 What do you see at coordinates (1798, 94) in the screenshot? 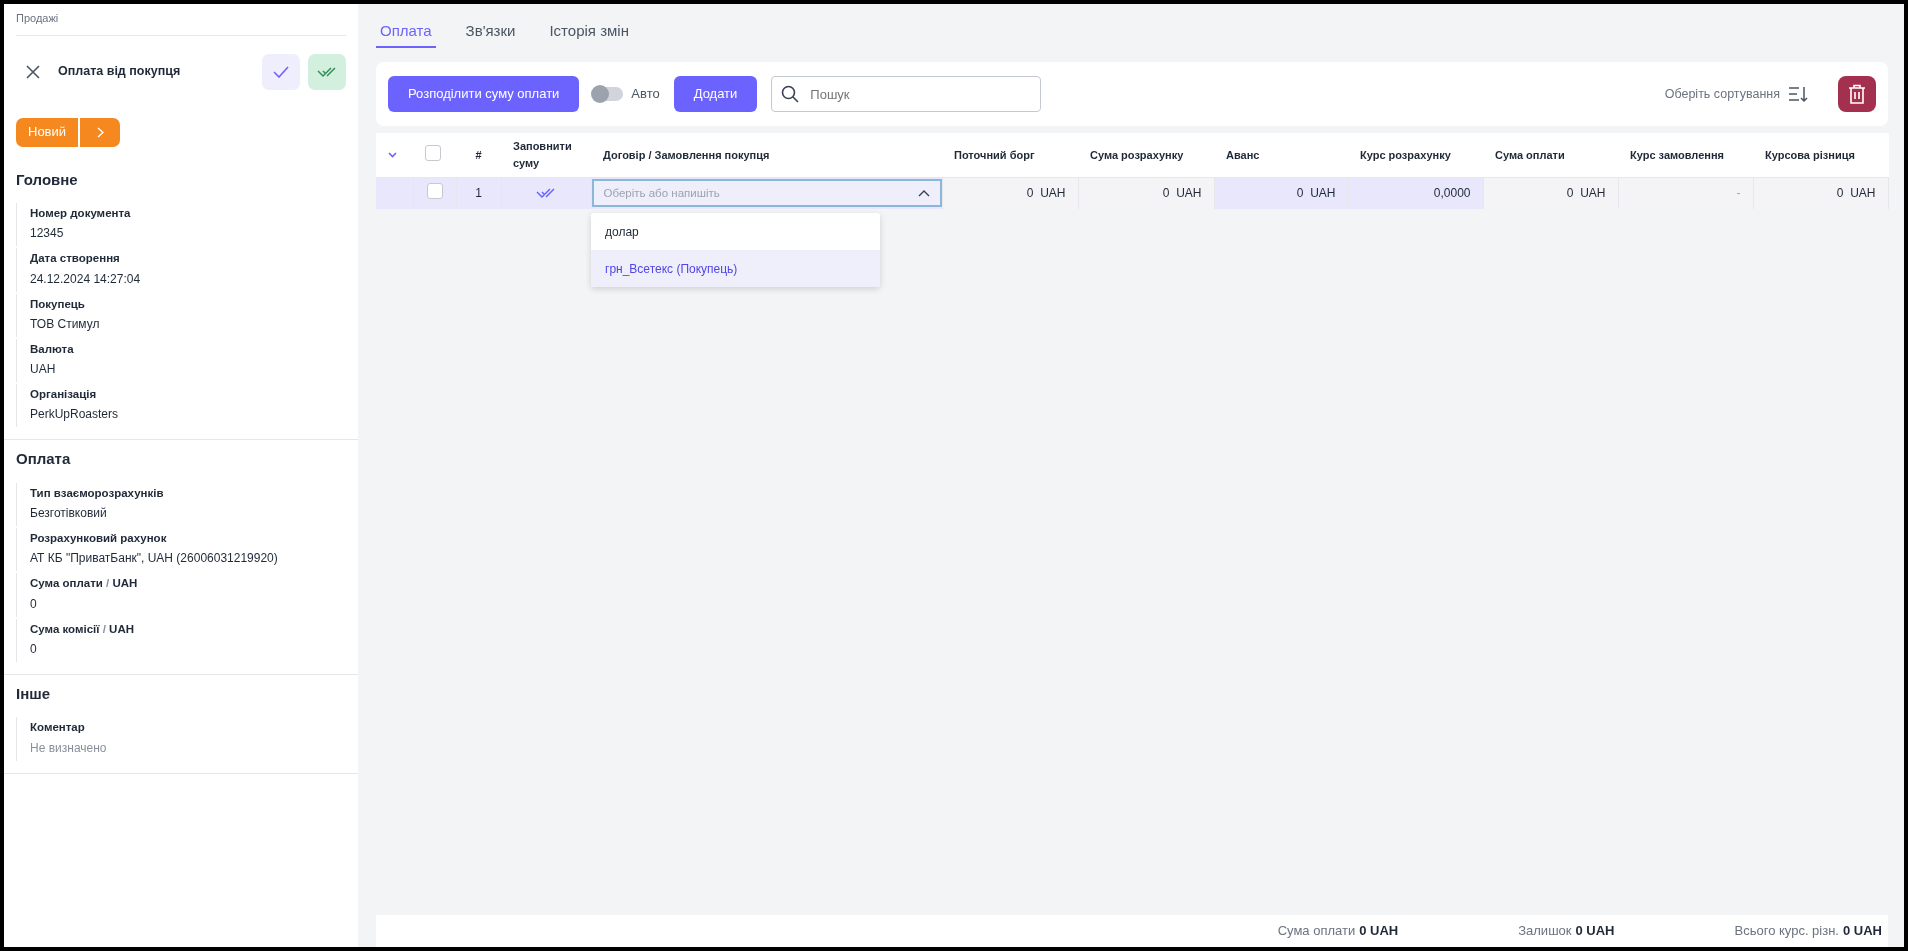
I see `sort-icon` at bounding box center [1798, 94].